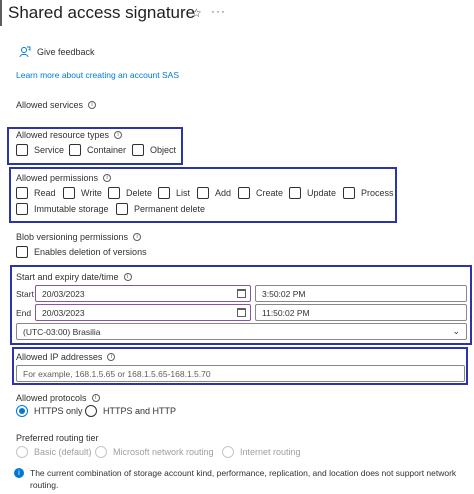  What do you see at coordinates (214, 193) in the screenshot?
I see `checkbox-add: Add` at bounding box center [214, 193].